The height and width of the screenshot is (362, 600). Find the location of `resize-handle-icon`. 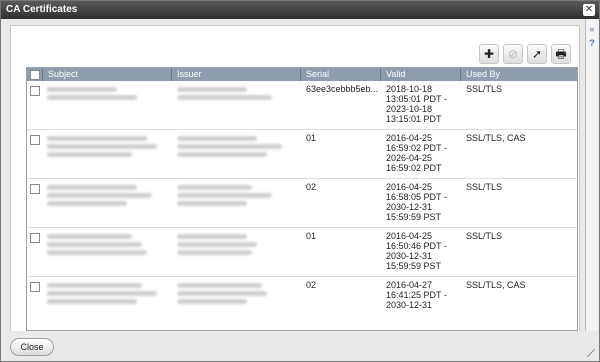

resize-handle-icon is located at coordinates (591, 353).